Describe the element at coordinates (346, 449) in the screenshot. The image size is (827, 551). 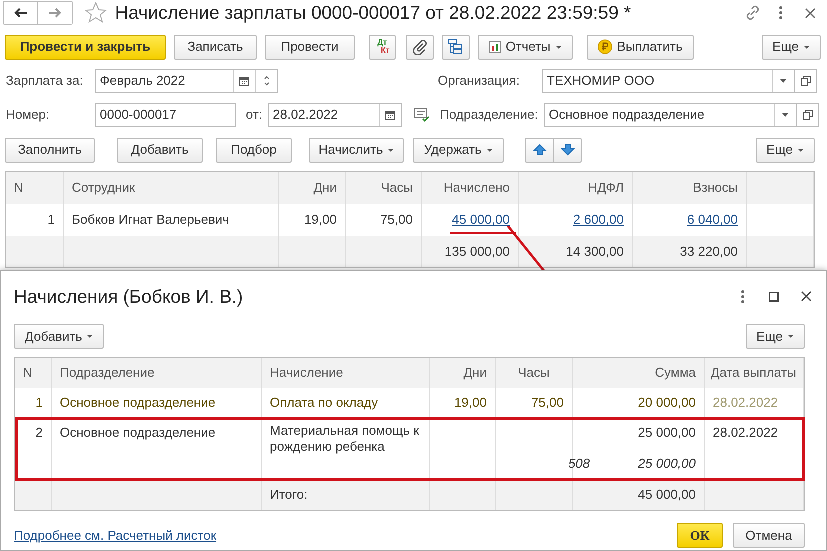
I see `table-cell: Материальная помощь к рождению ребенка` at that location.